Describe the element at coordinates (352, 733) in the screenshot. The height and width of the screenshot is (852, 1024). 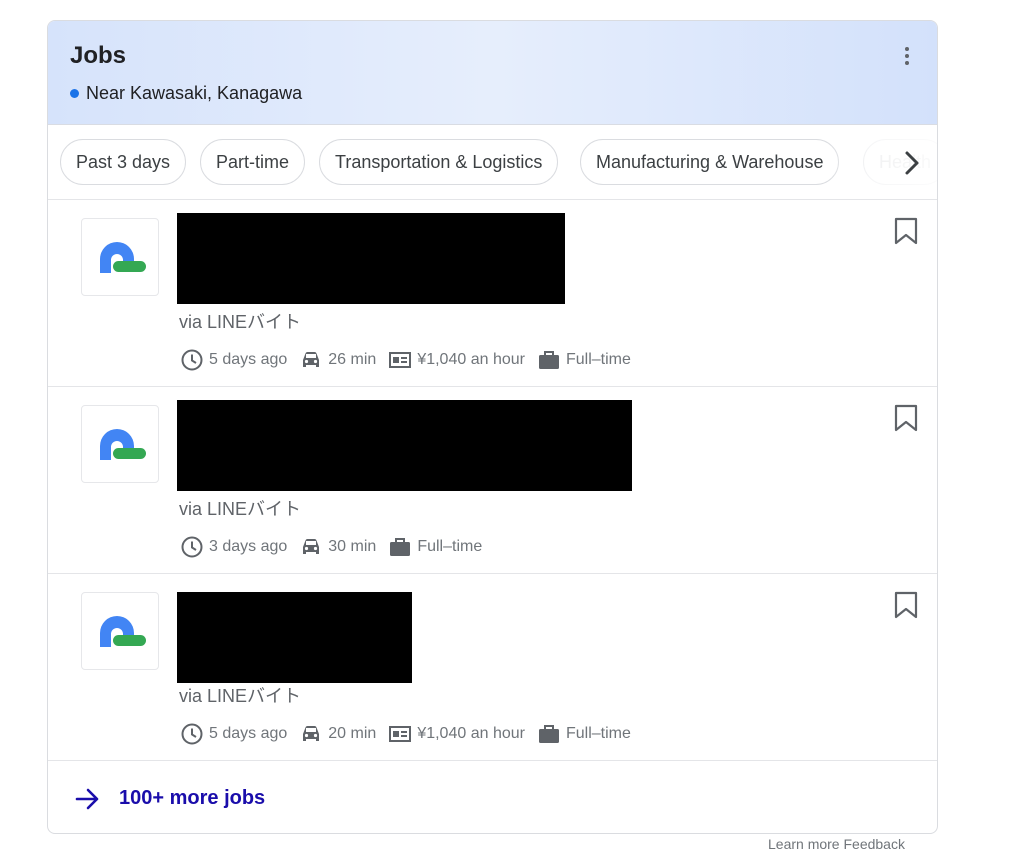
I see `commute-label: 20 min` at that location.